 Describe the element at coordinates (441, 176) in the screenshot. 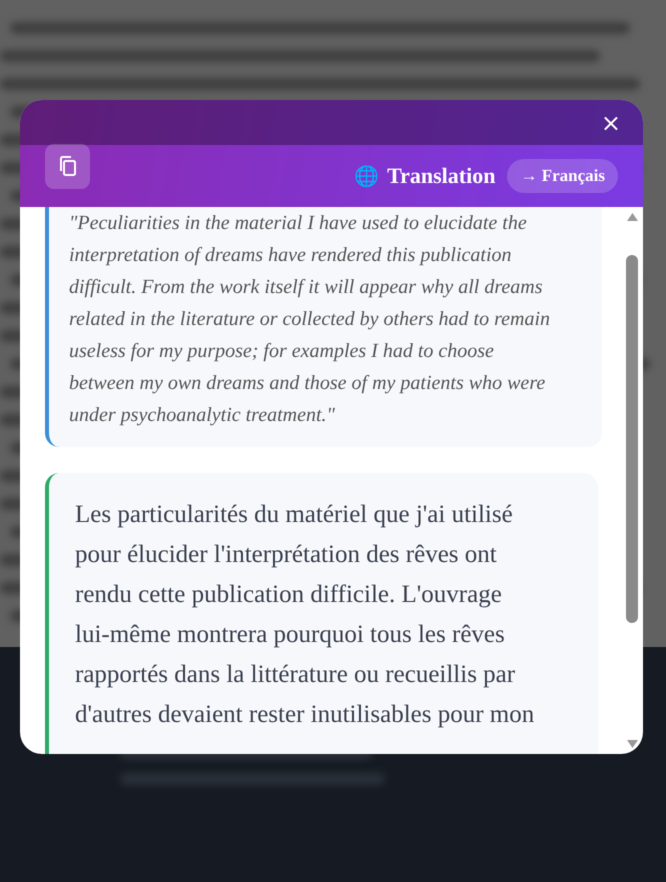

I see `dialog-title: Translation` at that location.